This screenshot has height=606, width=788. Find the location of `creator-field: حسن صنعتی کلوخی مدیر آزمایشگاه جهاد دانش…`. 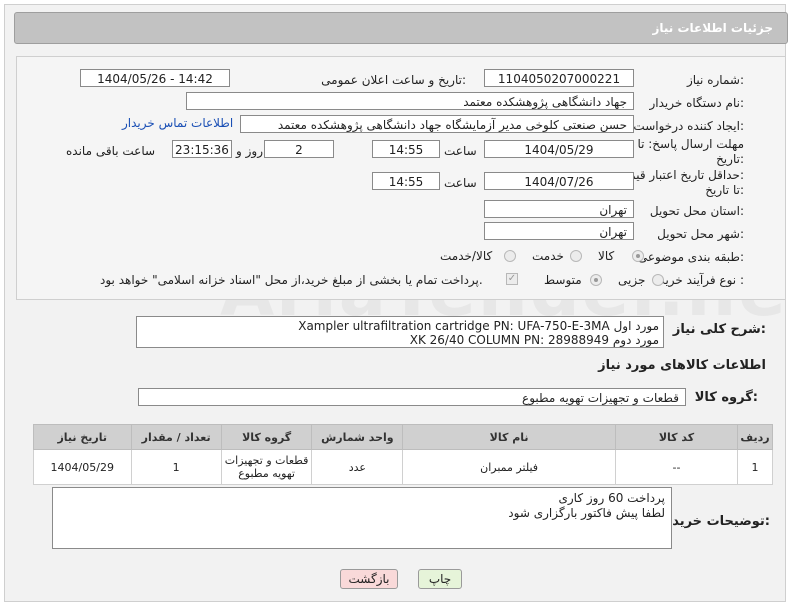

creator-field: حسن صنعتی کلوخی مدیر آزمایشگاه جهاد دانش… is located at coordinates (437, 124).